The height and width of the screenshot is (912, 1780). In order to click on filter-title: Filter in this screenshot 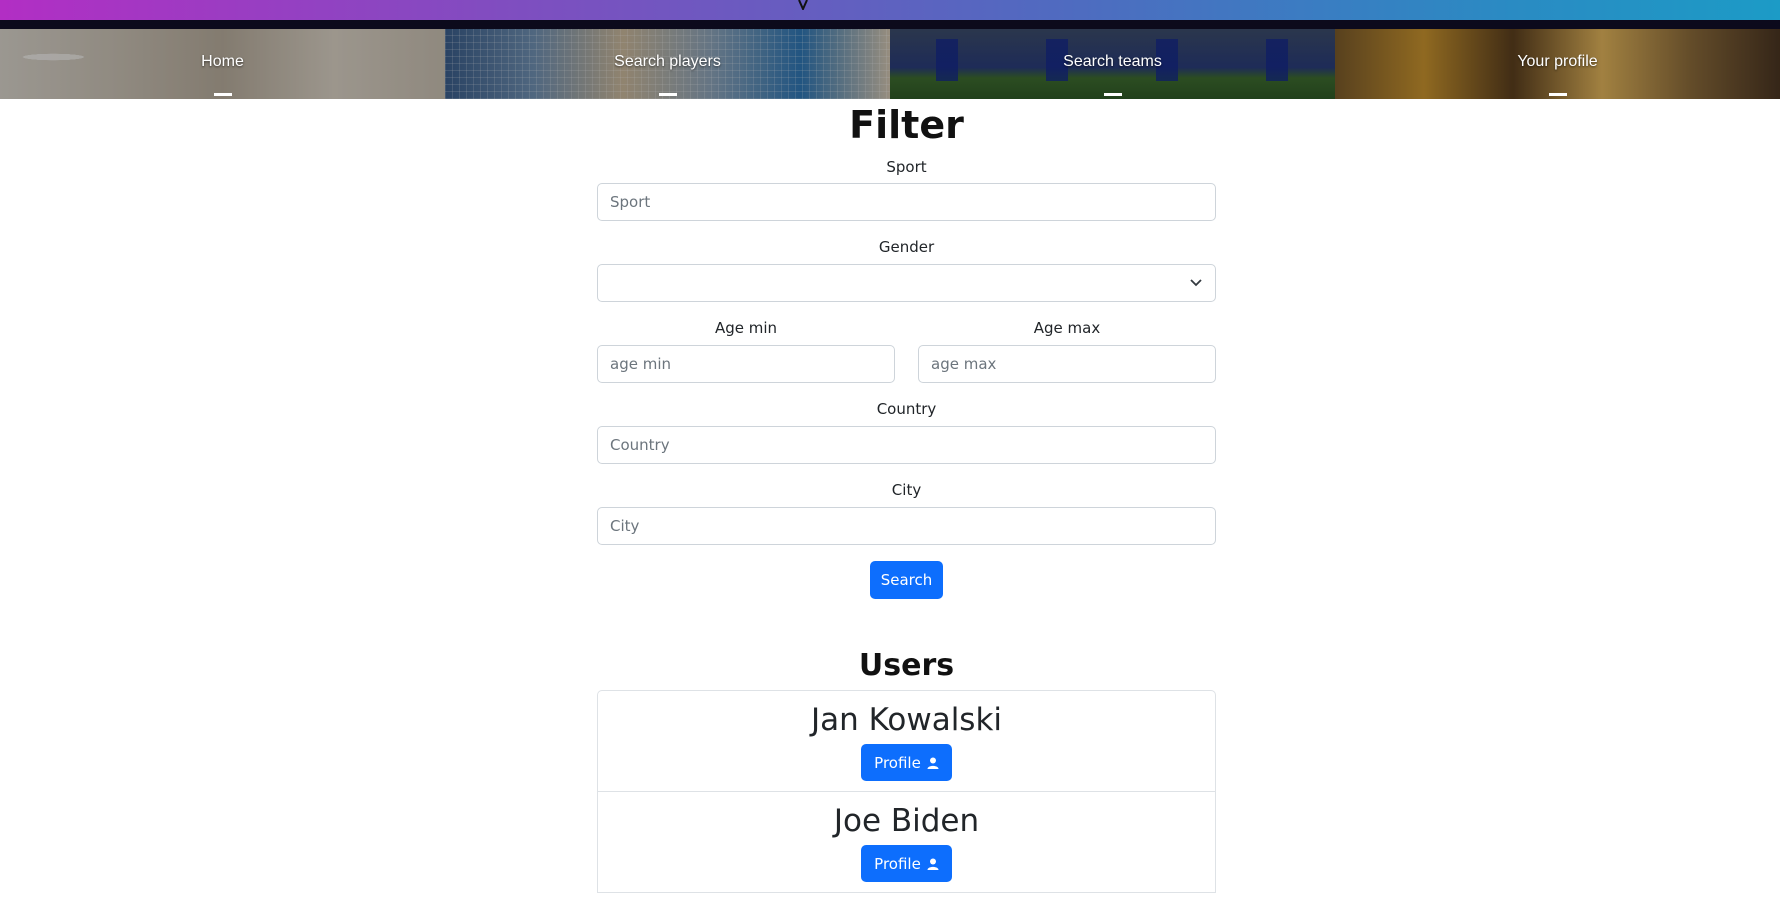, I will do `click(906, 125)`.